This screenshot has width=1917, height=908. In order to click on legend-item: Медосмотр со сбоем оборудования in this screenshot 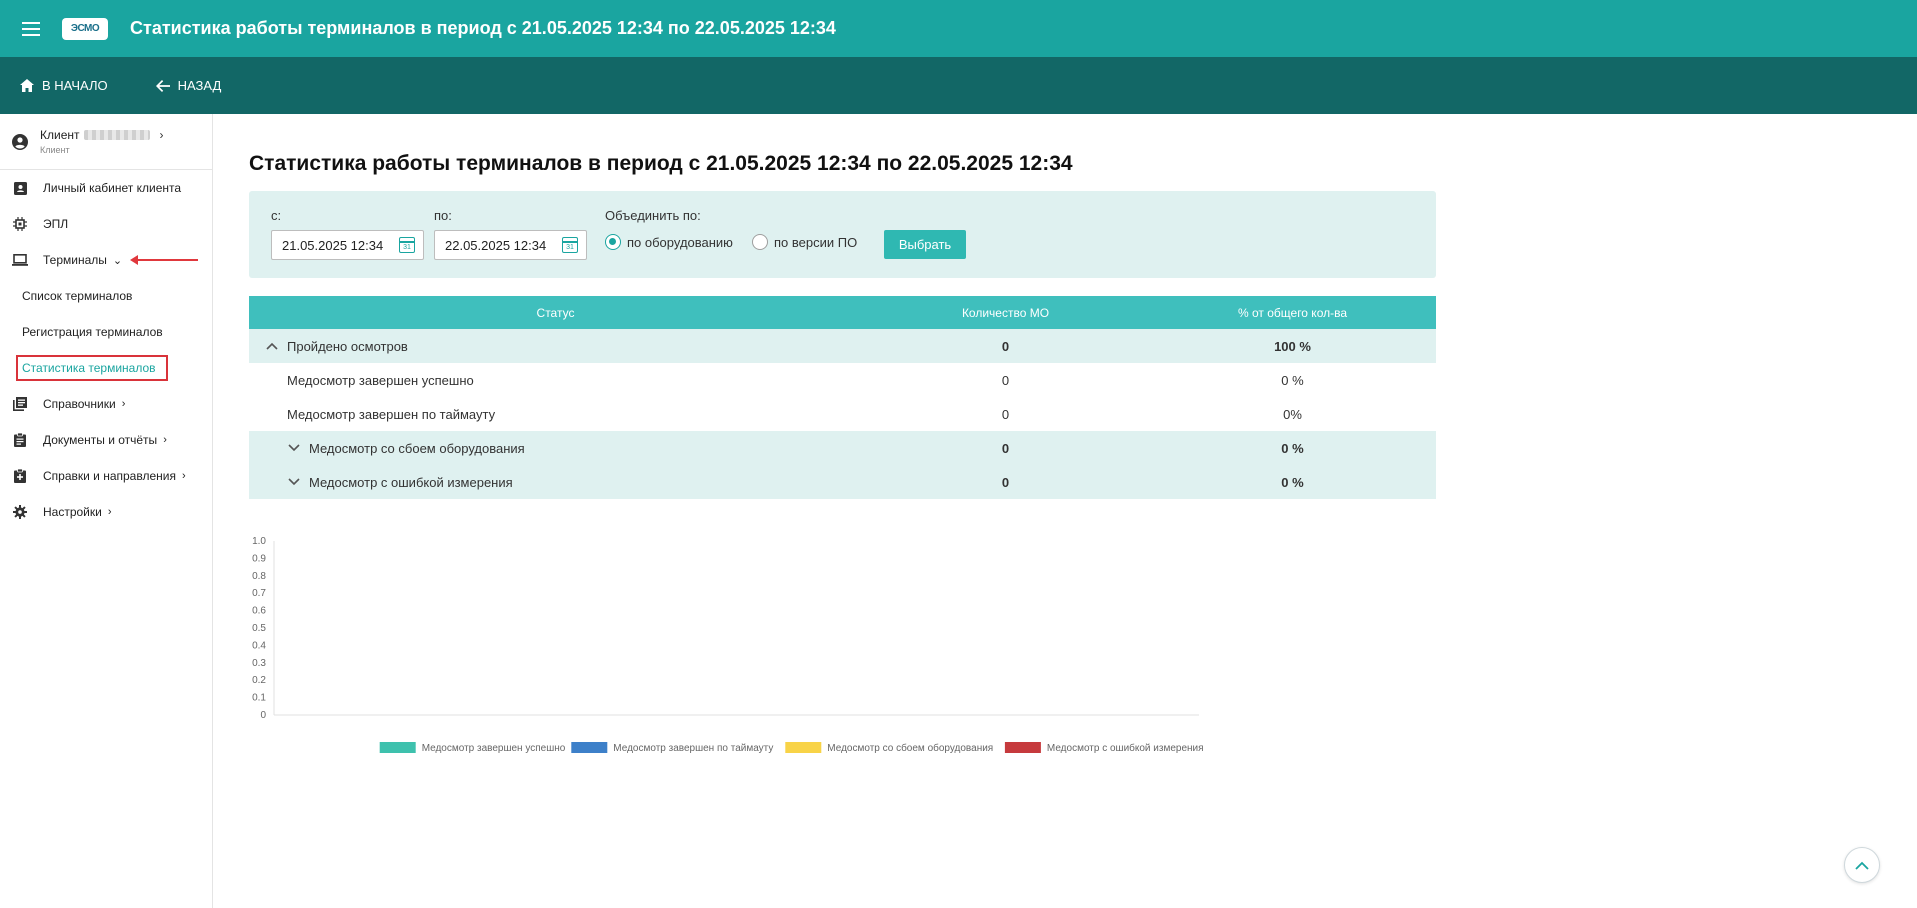, I will do `click(889, 748)`.